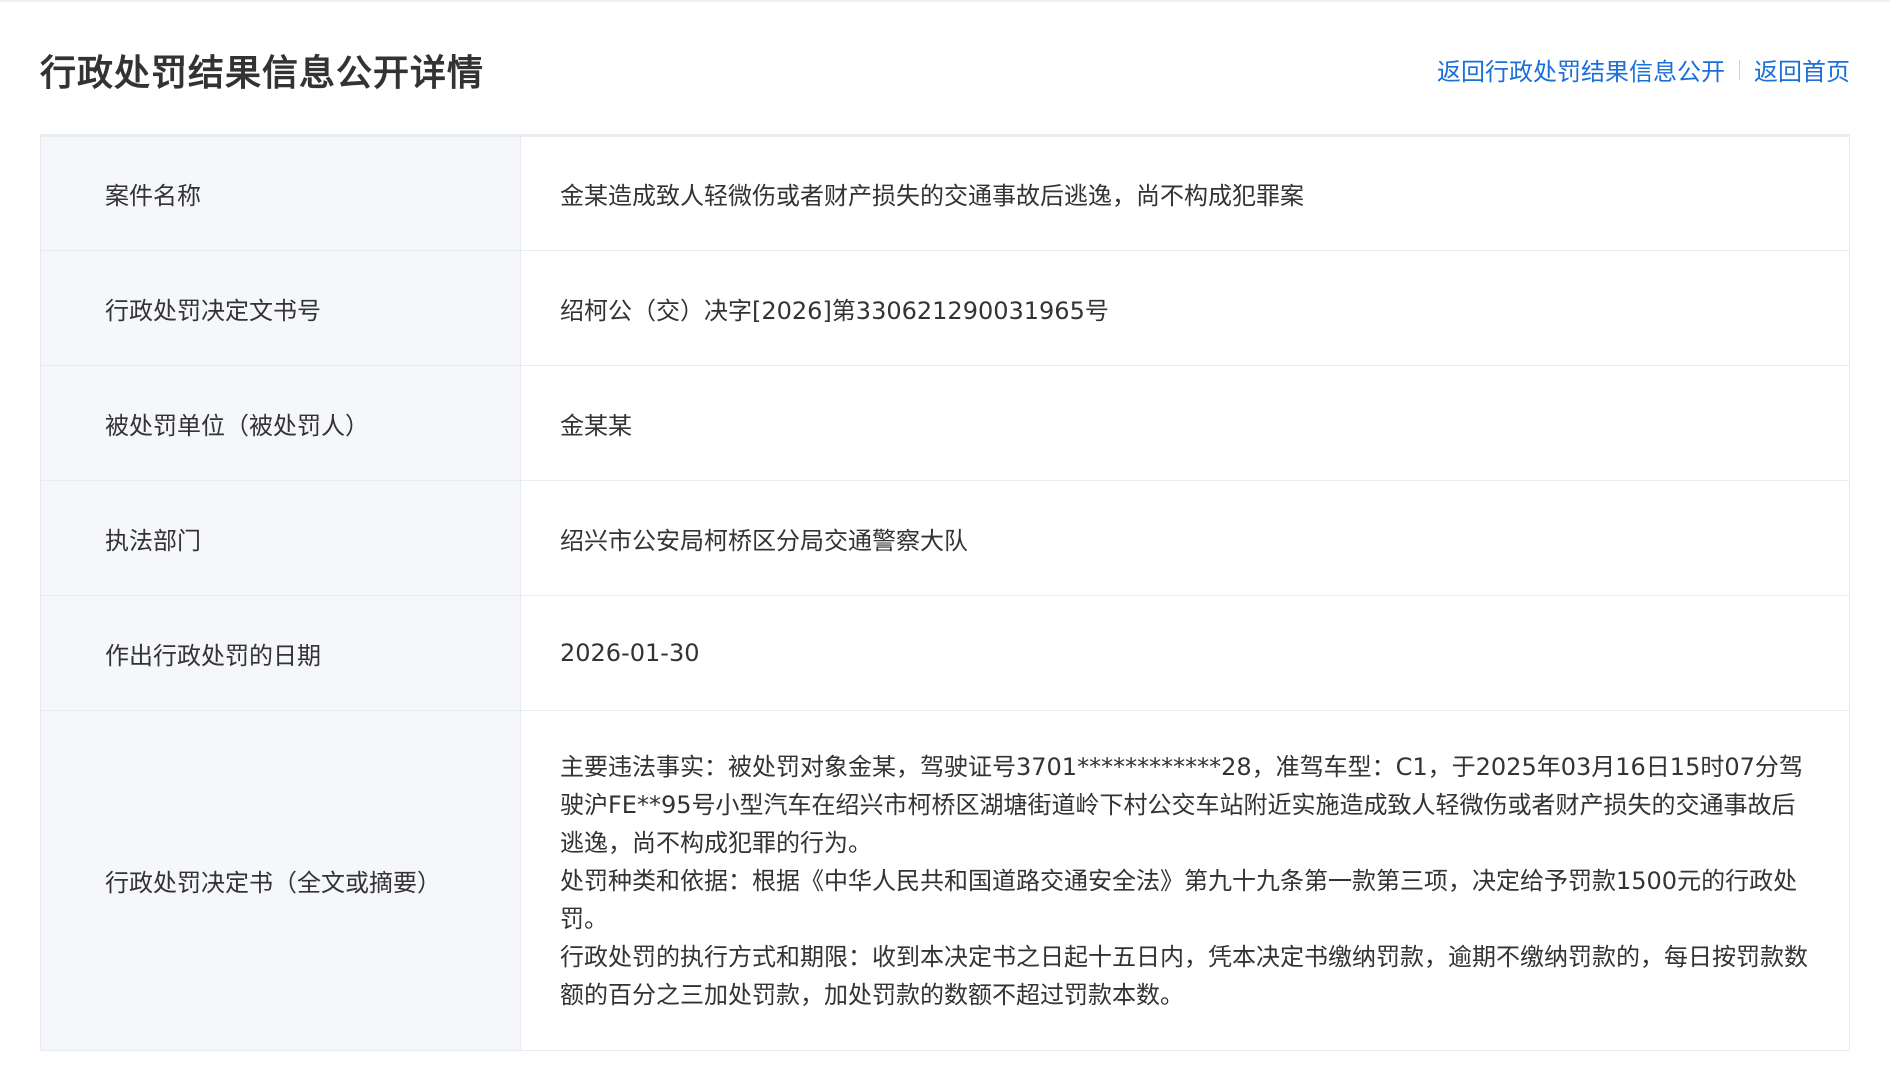 This screenshot has height=1080, width=1890. What do you see at coordinates (1581, 69) in the screenshot?
I see `back-to-list-link: 返回行政处罚结果信息公开` at bounding box center [1581, 69].